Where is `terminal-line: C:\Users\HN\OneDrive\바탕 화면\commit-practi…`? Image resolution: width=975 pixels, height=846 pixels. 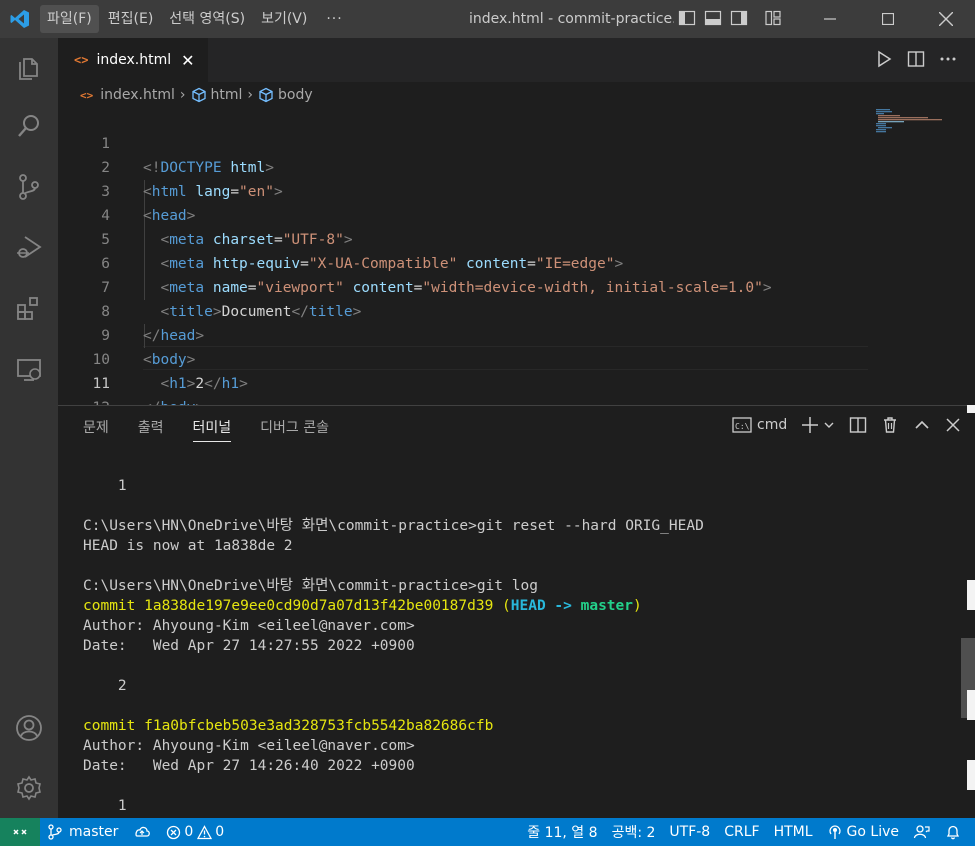
terminal-line: C:\Users\HN\OneDrive\바탕 화면\commit-practi… is located at coordinates (393, 526).